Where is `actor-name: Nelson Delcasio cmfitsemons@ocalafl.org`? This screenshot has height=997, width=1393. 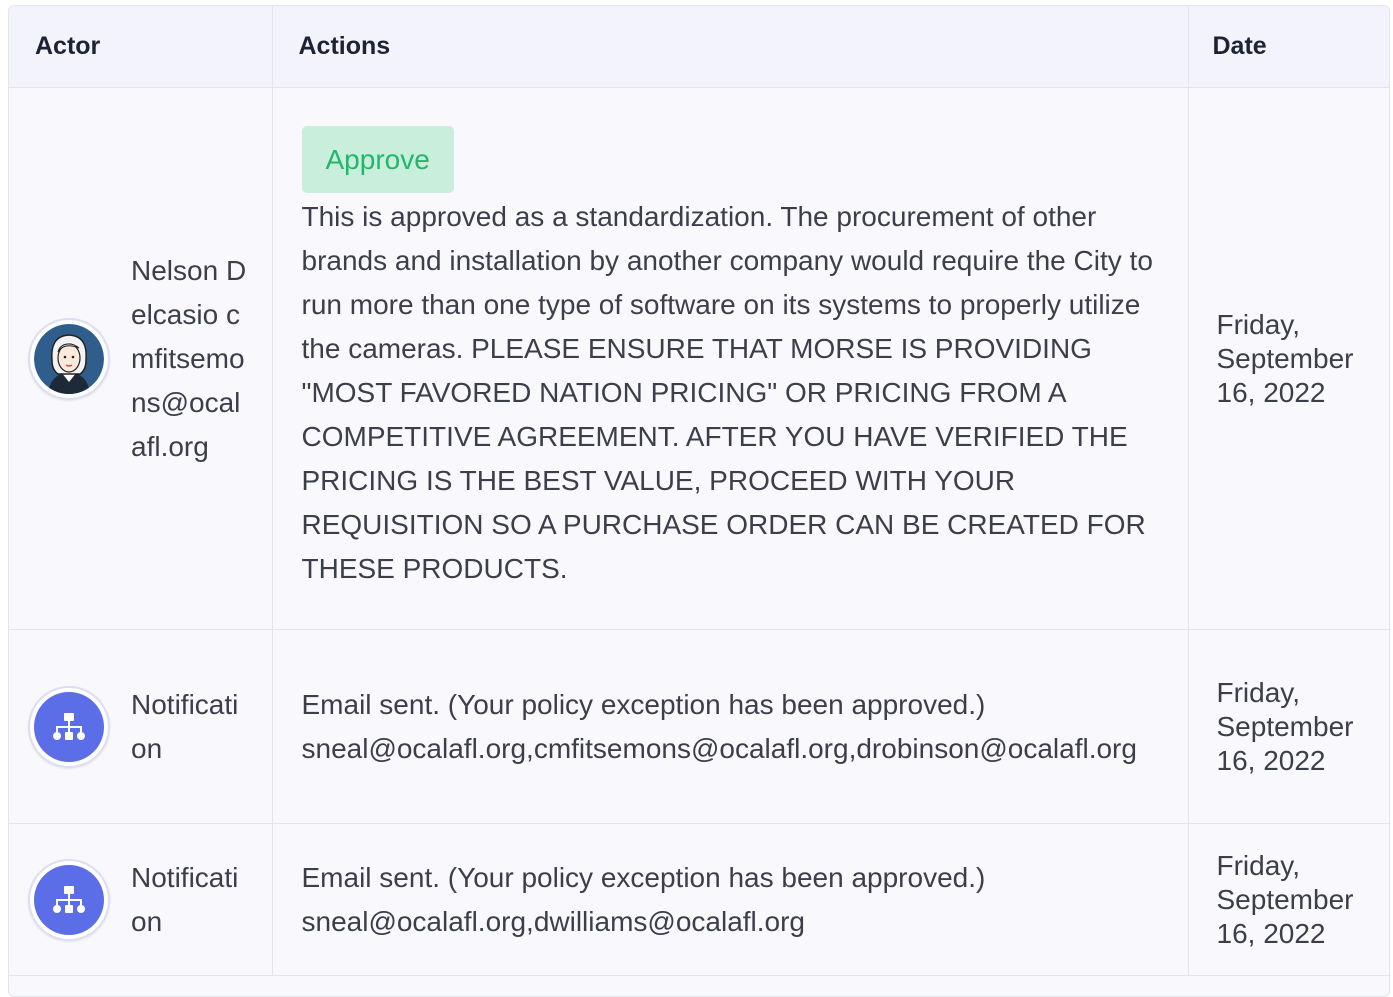
actor-name: Nelson Delcasio cmfitsemons@ocalafl.org is located at coordinates (191, 359).